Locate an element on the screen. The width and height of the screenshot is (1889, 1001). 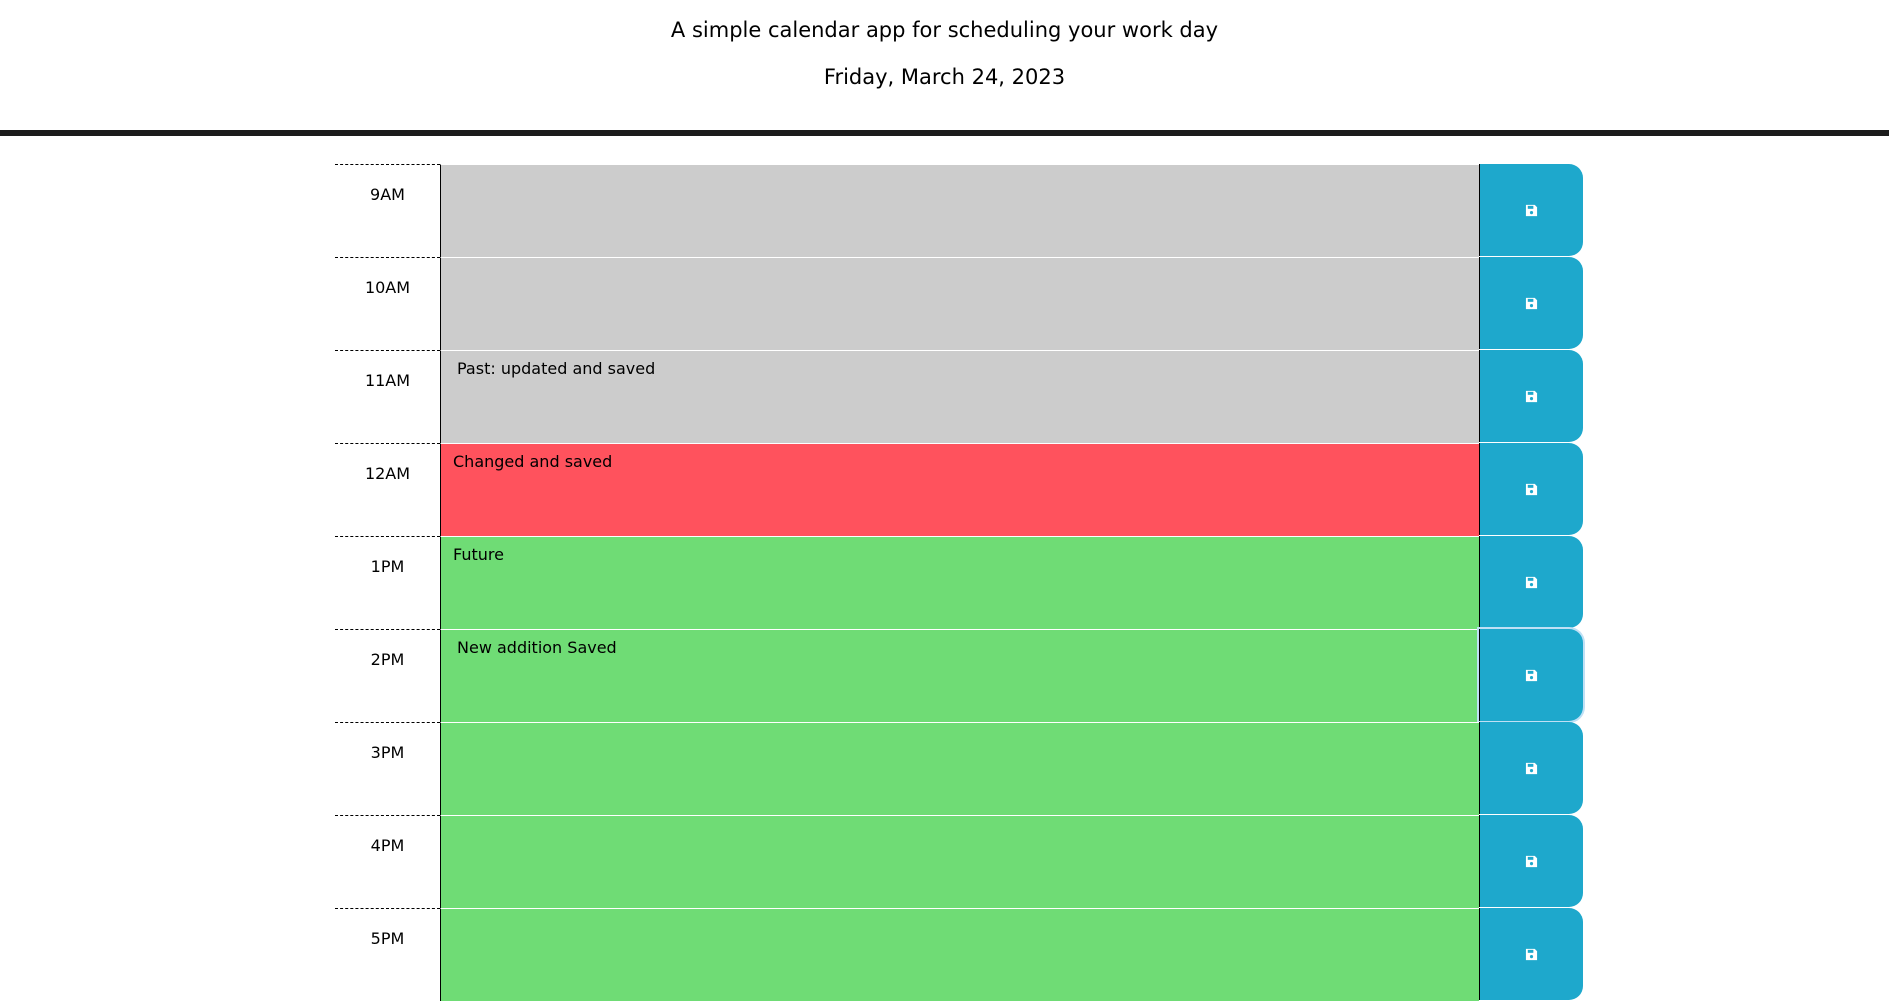
time-block-9am: 9AM is located at coordinates (959, 210).